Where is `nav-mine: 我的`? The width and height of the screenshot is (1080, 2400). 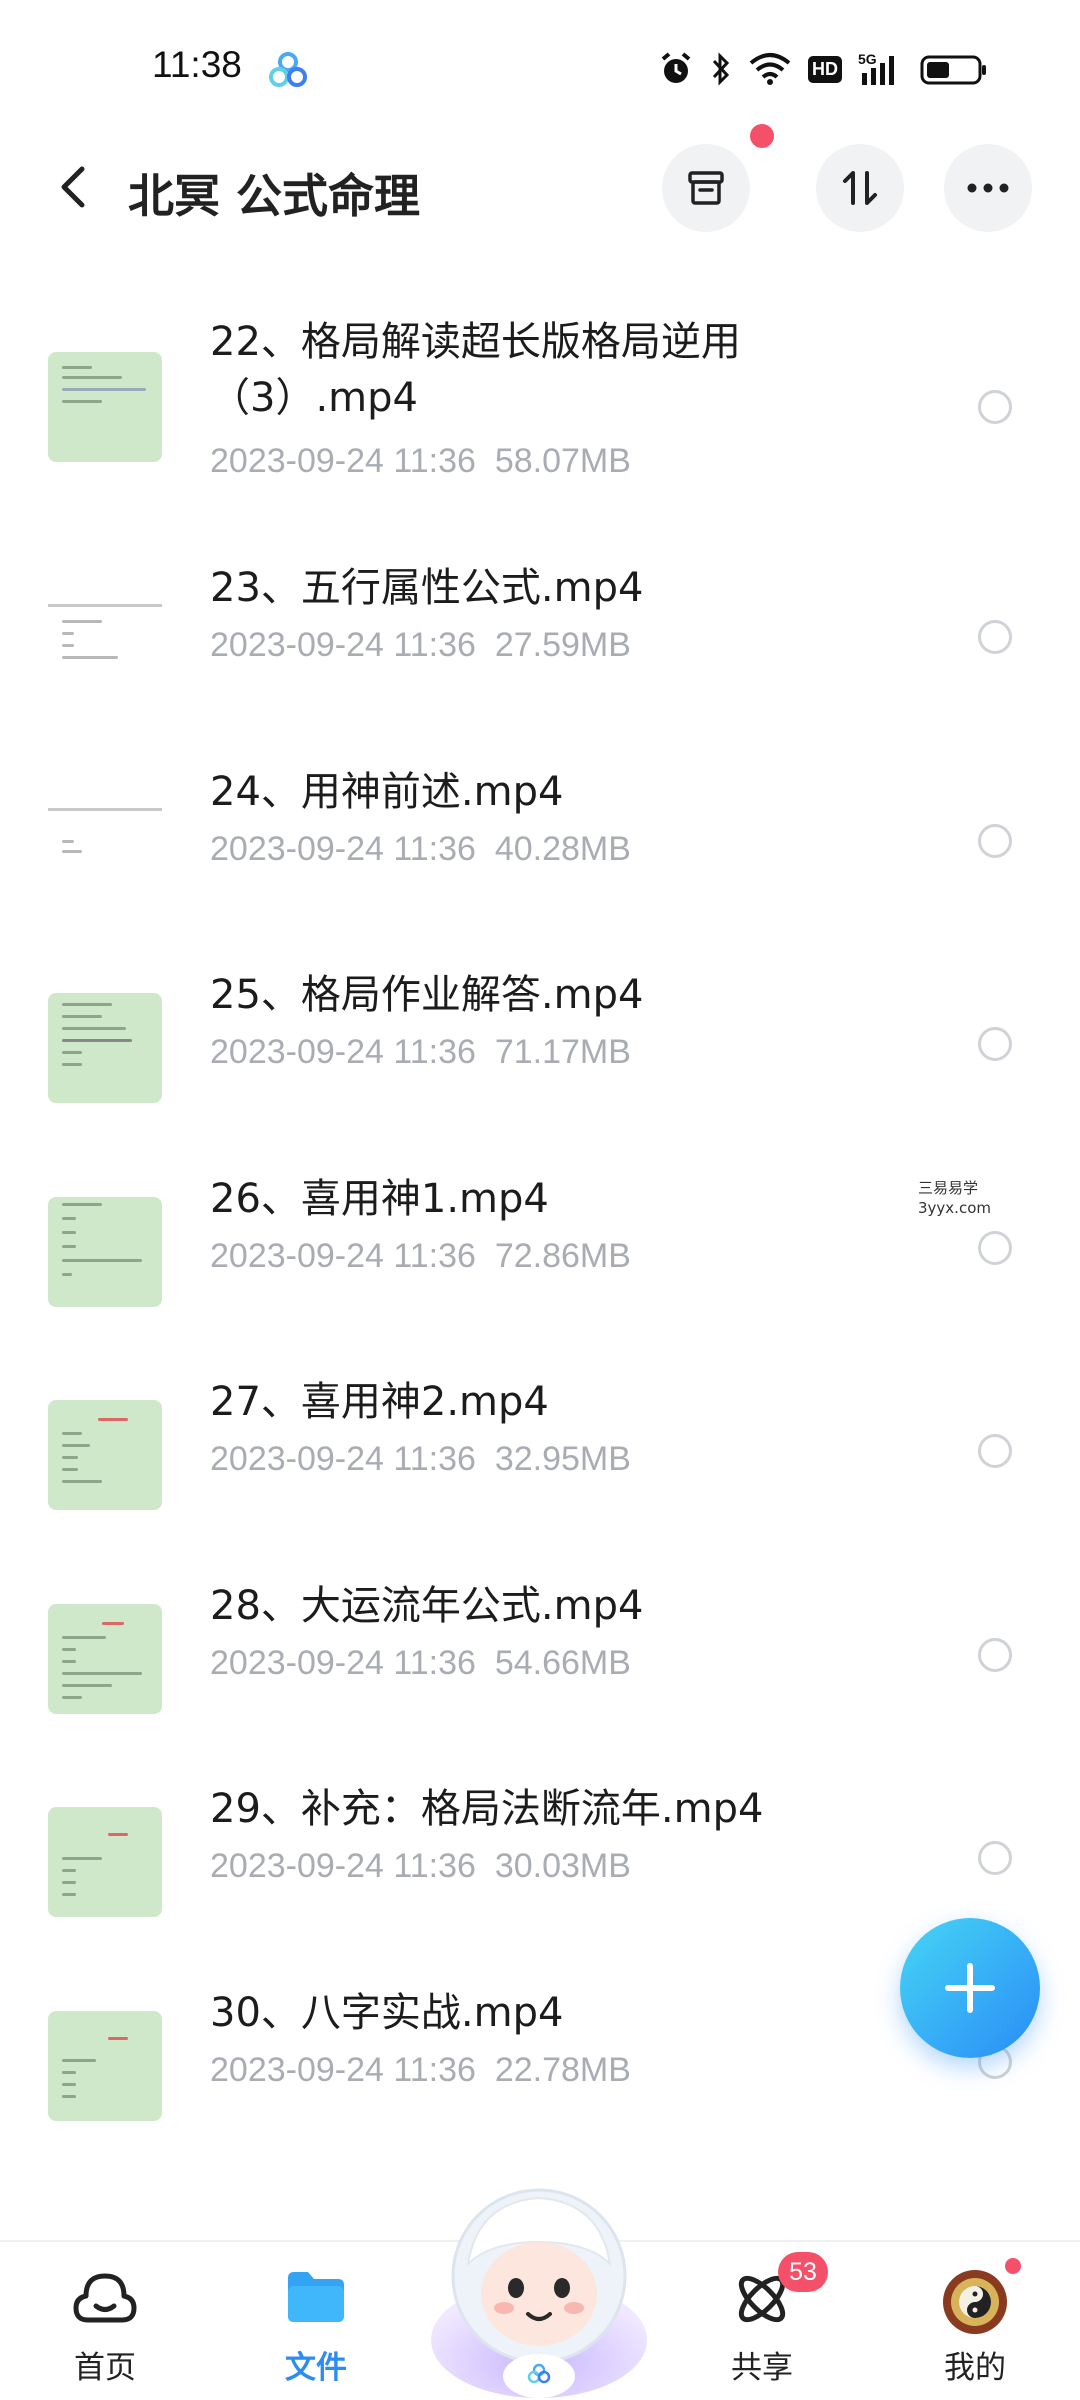 nav-mine: 我的 is located at coordinates (975, 2328).